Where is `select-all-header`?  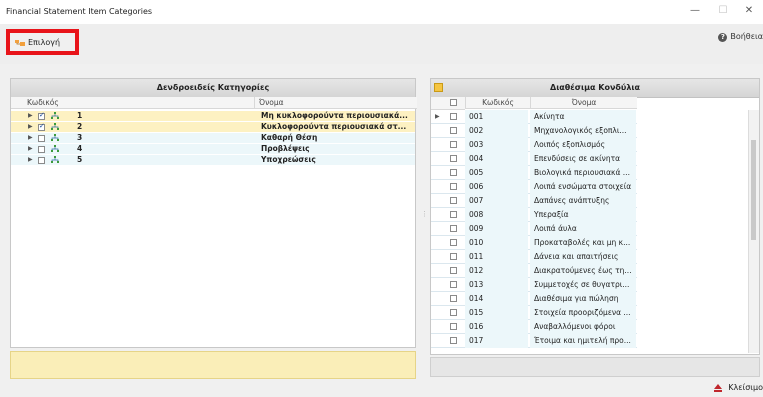 select-all-header is located at coordinates (448, 103).